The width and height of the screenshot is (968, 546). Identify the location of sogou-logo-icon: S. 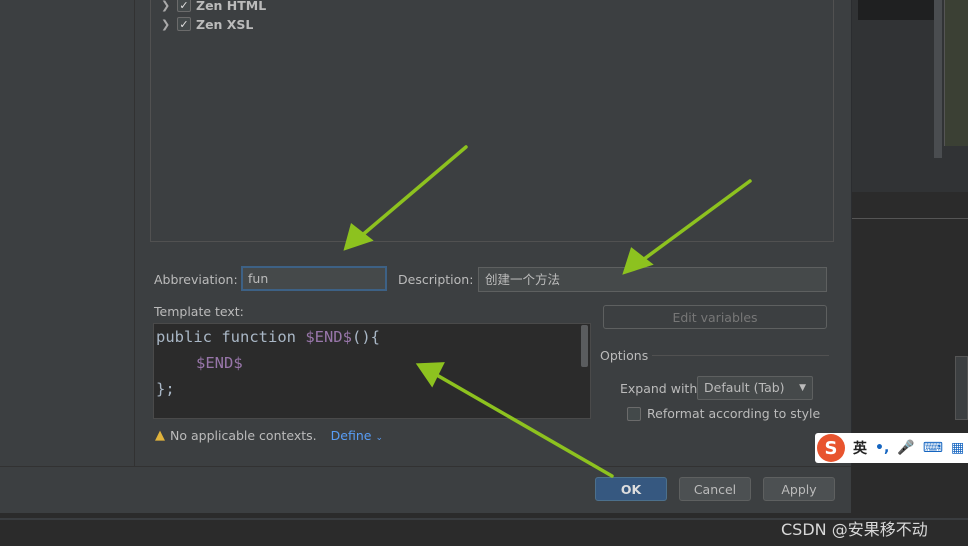
(831, 448).